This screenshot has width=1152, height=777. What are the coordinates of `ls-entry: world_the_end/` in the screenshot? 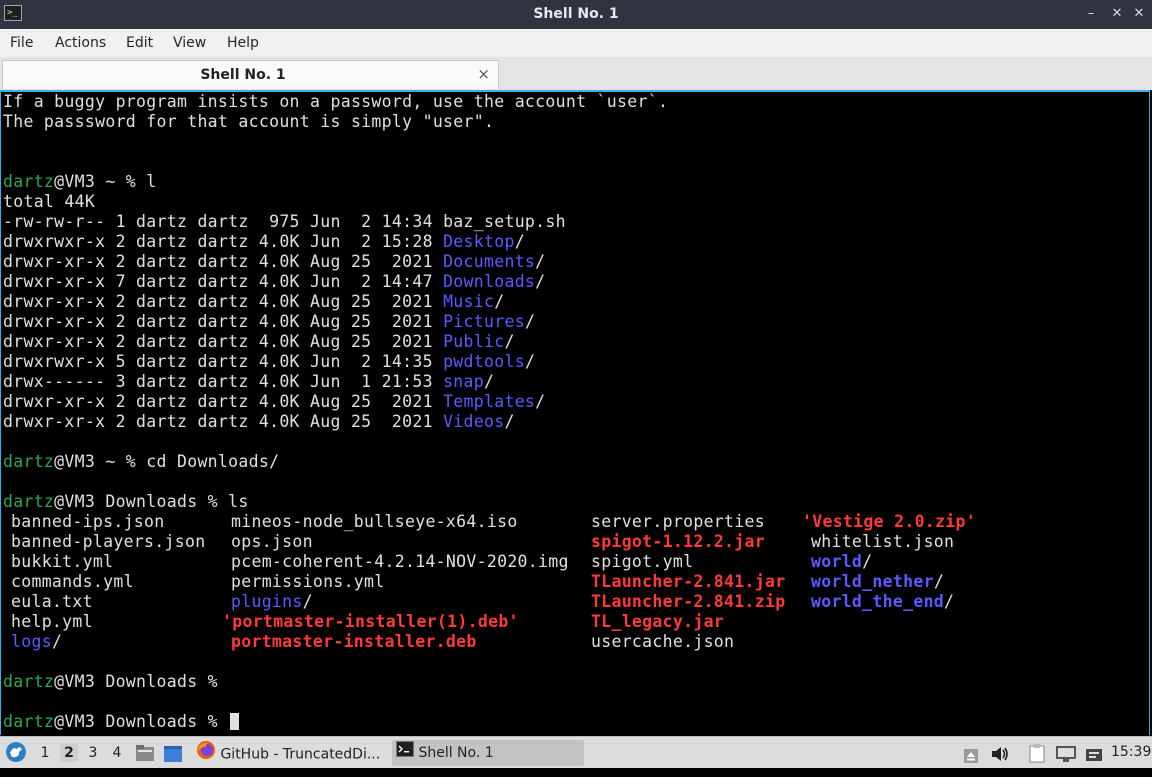 It's located at (882, 602).